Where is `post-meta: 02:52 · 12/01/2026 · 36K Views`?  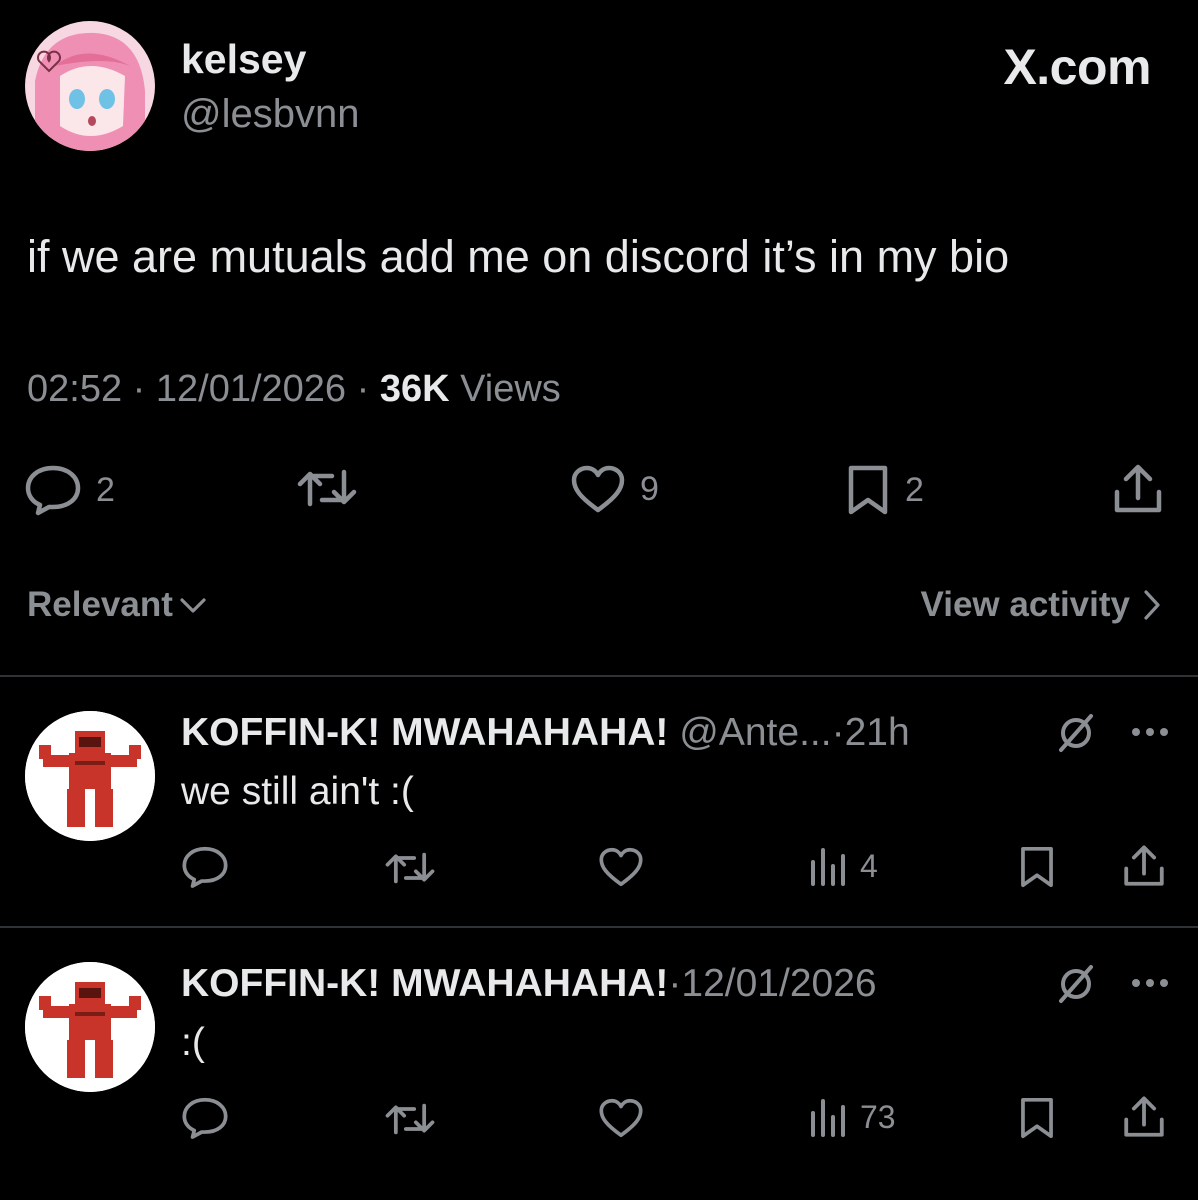 post-meta: 02:52 · 12/01/2026 · 36K Views is located at coordinates (294, 389).